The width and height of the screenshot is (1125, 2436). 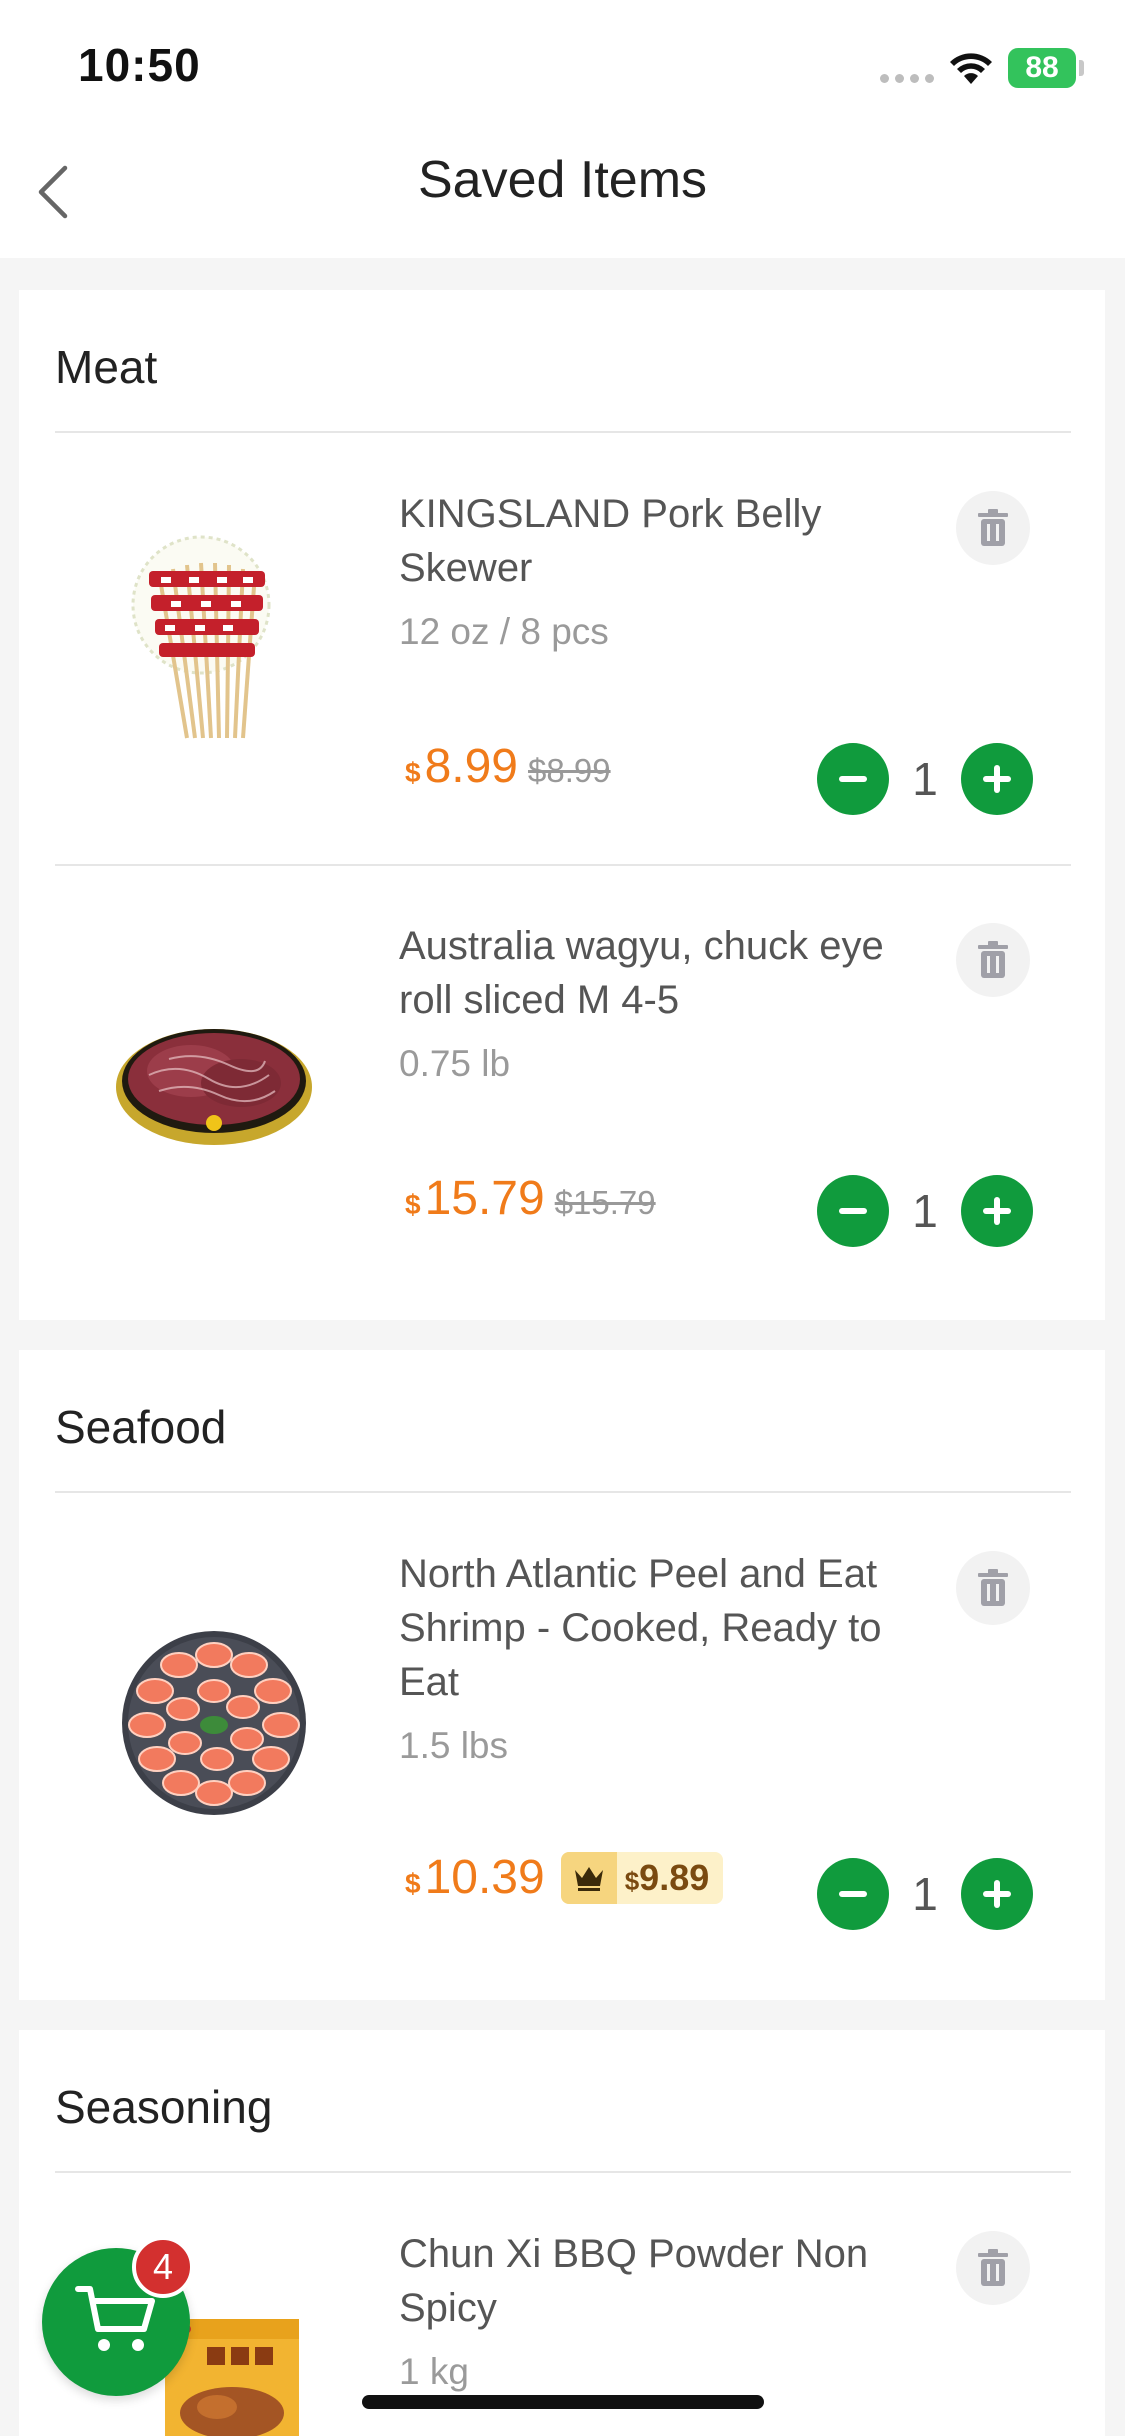 I want to click on nav-bar: Saved Items, so click(x=562, y=194).